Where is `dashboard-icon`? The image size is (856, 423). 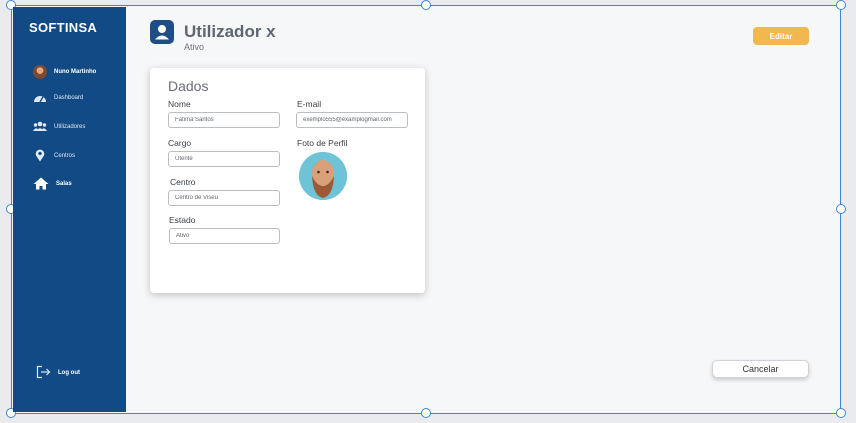 dashboard-icon is located at coordinates (40, 98).